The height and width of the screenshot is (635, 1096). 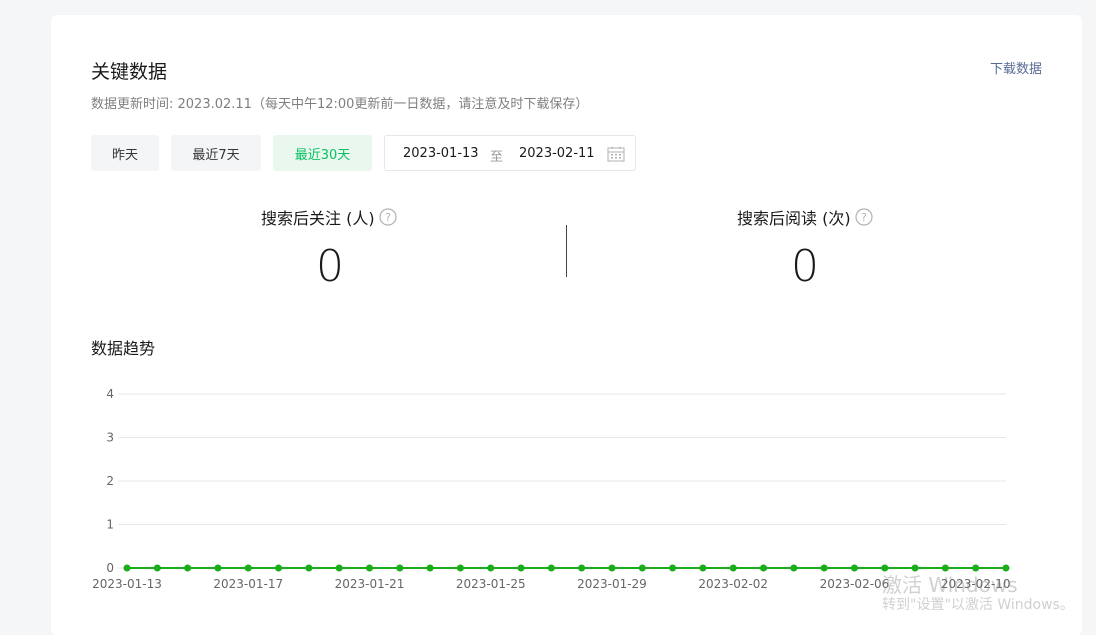 What do you see at coordinates (110, 568) in the screenshot?
I see `y-tick-label: 0` at bounding box center [110, 568].